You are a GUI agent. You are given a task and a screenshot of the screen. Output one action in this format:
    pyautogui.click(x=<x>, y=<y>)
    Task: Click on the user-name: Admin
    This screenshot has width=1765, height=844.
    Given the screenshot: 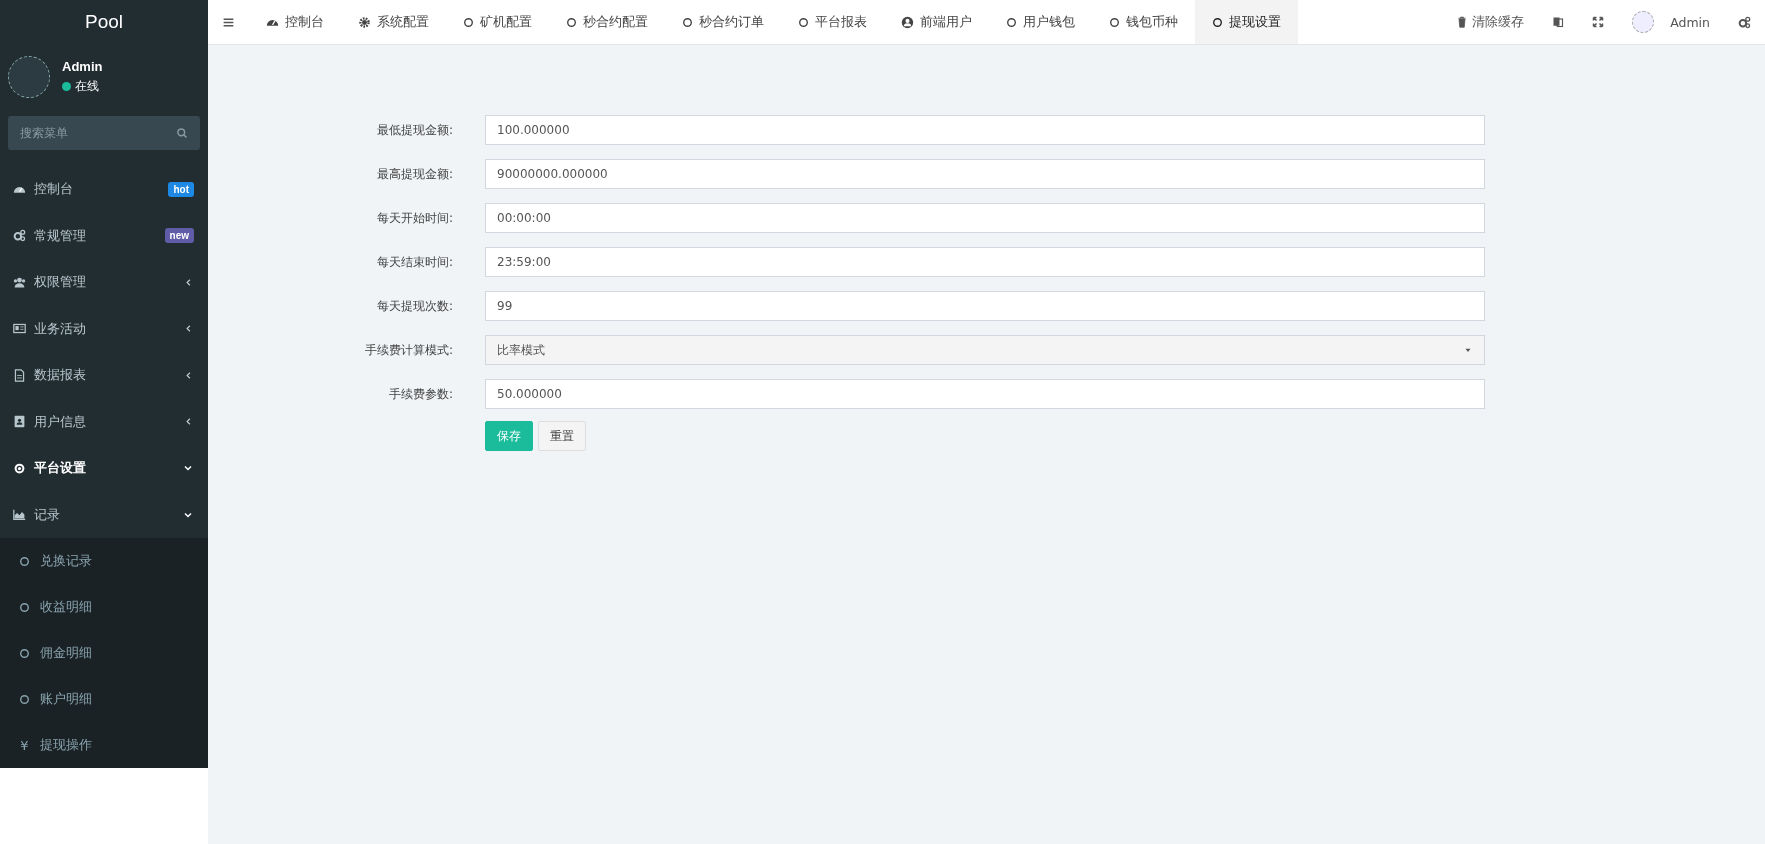 What is the action you would take?
    pyautogui.click(x=82, y=66)
    